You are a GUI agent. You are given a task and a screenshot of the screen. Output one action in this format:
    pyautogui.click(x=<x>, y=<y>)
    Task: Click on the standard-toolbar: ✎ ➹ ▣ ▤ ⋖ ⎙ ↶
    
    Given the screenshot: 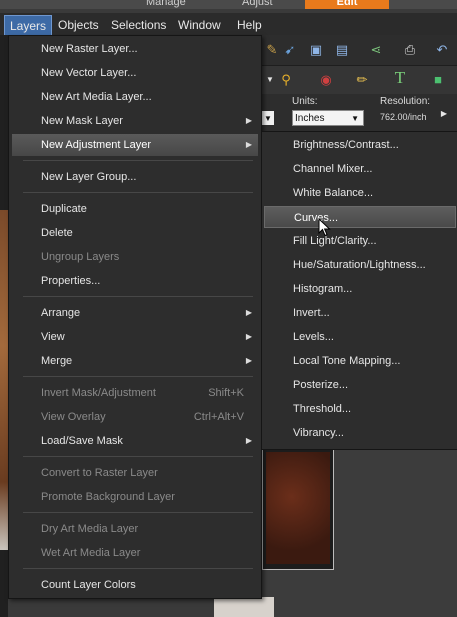 What is the action you would take?
    pyautogui.click(x=359, y=50)
    